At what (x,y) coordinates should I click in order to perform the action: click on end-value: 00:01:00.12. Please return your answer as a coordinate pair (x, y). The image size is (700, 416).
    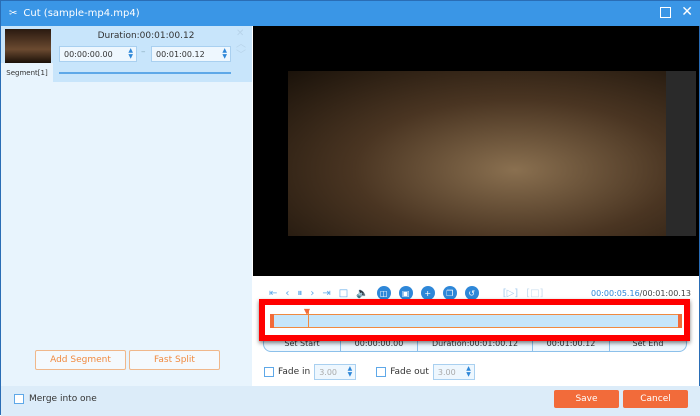
    Looking at the image, I should click on (180, 54).